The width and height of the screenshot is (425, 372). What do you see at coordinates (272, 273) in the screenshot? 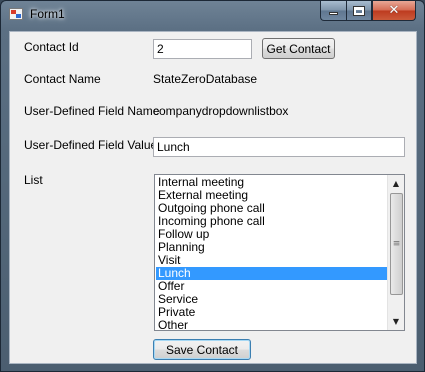
I see `list-item: Lunch` at bounding box center [272, 273].